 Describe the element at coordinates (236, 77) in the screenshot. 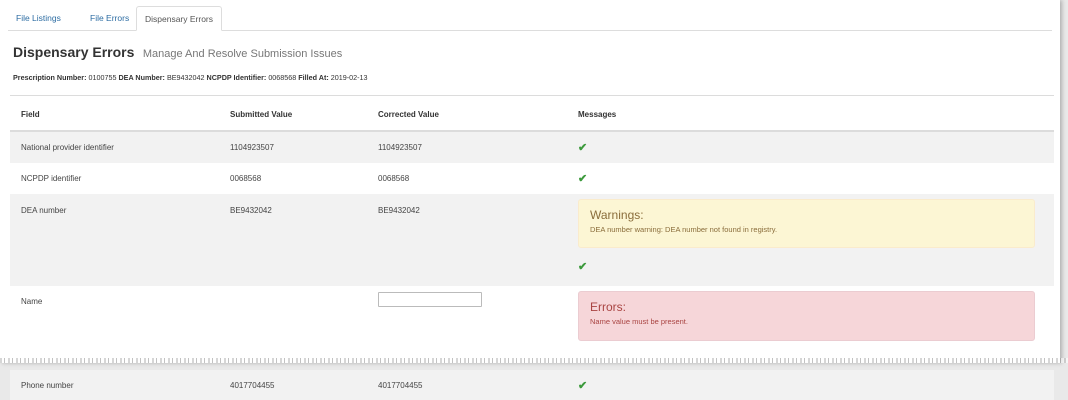

I see `ncpdp-label: NCPDP Identifier:` at that location.